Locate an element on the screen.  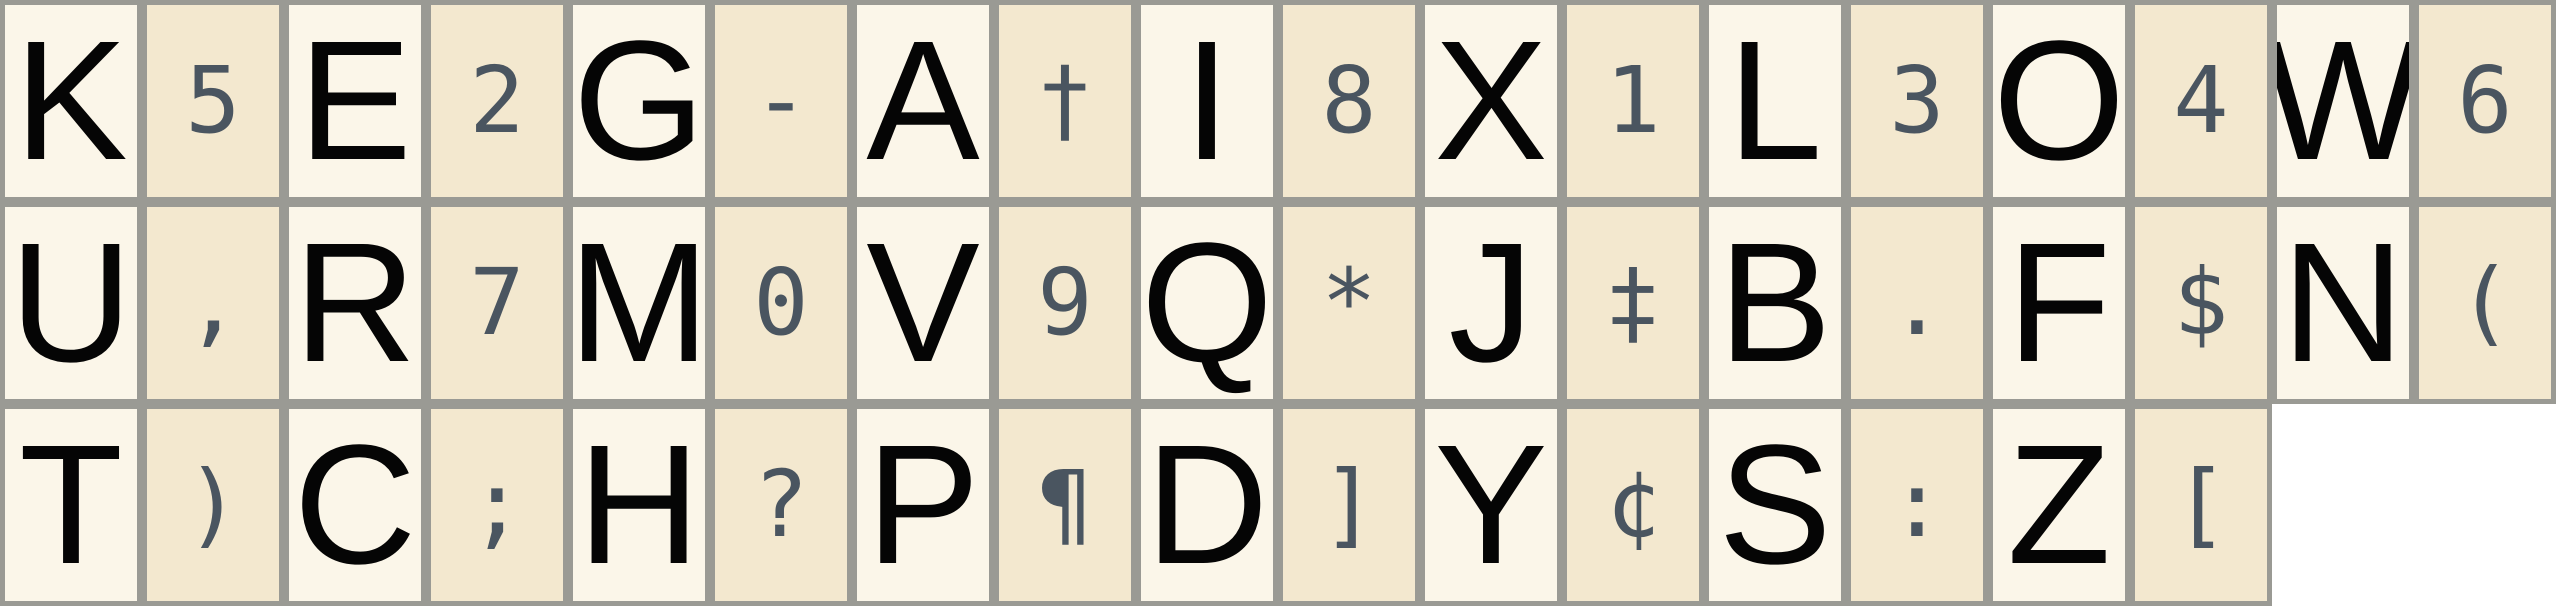
symbol-tile: † is located at coordinates (1065, 101).